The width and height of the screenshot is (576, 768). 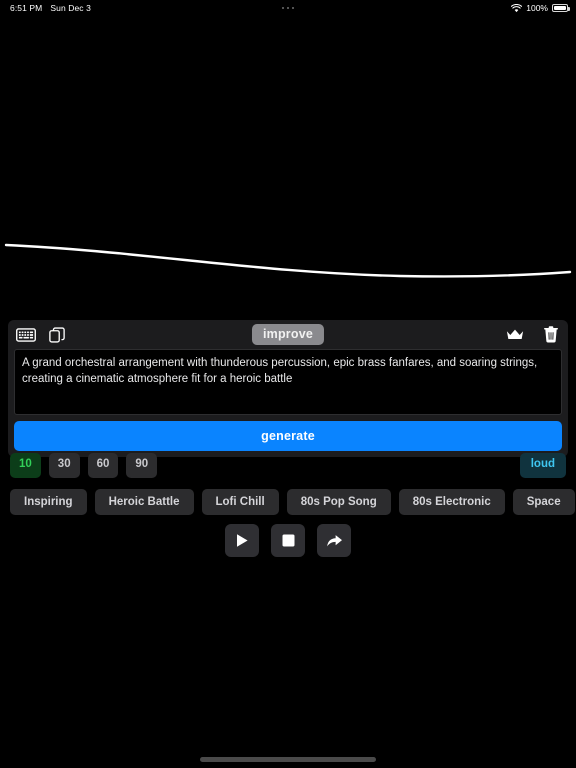 I want to click on trash-icon, so click(x=551, y=334).